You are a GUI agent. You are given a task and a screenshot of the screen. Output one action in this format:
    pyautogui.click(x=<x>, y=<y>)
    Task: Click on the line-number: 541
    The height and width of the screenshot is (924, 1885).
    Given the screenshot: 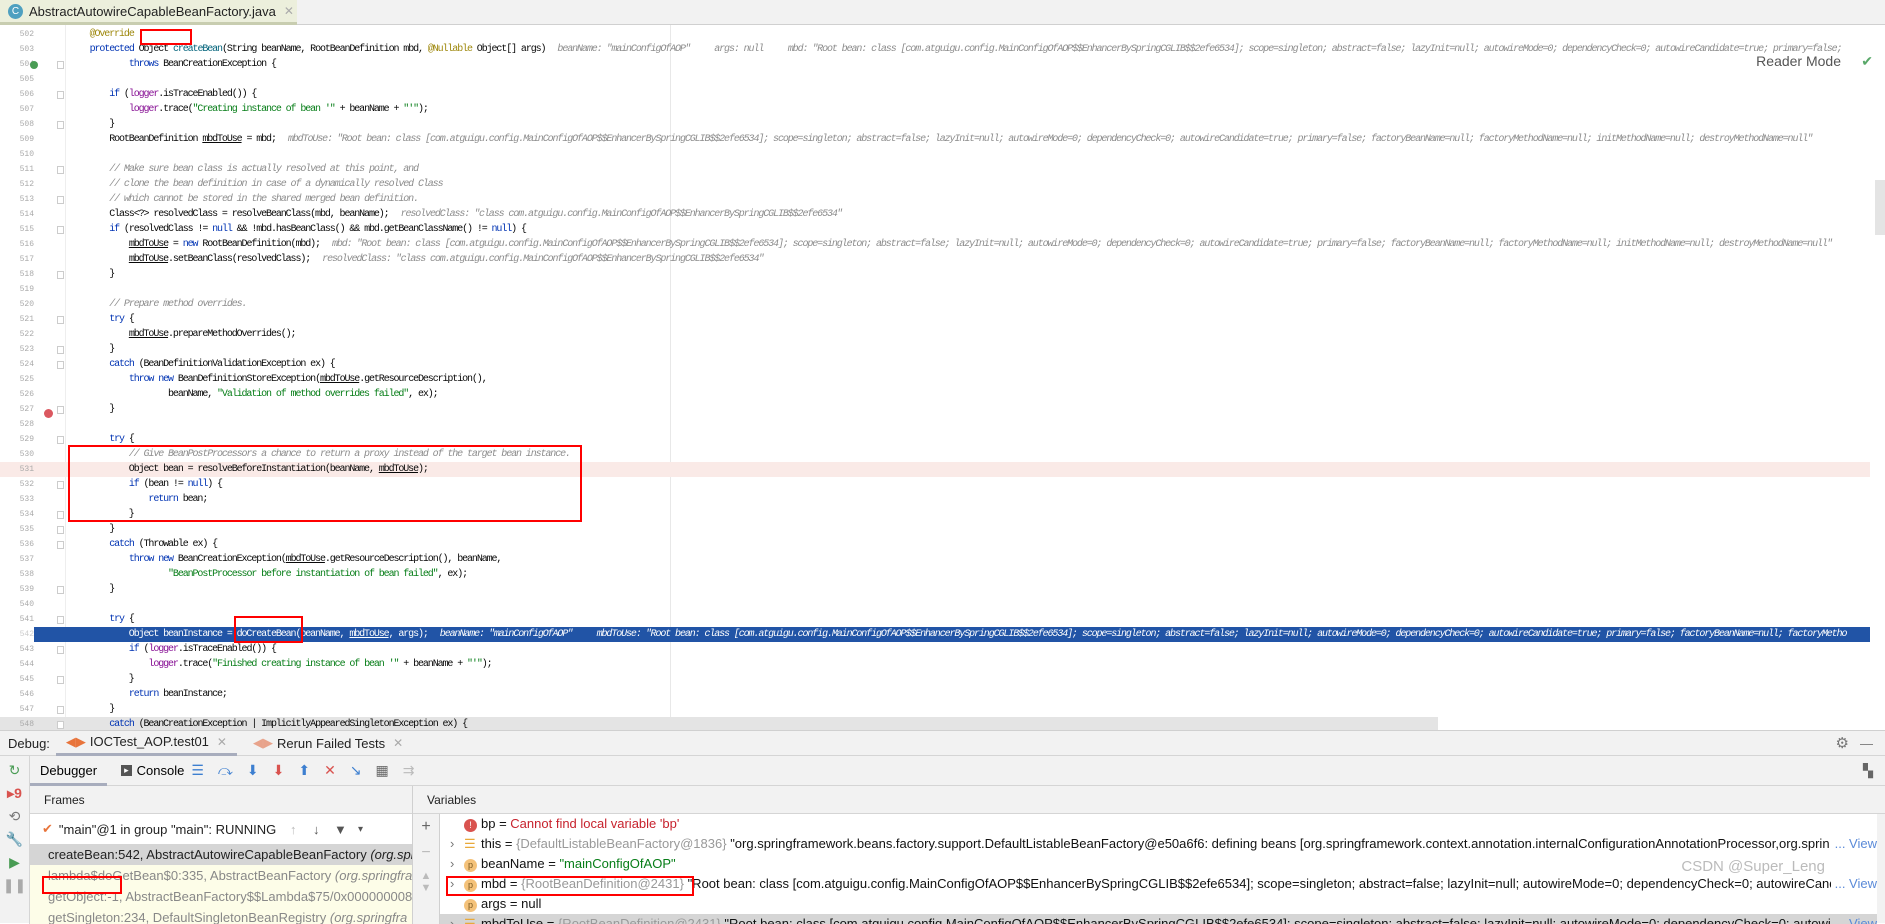 What is the action you would take?
    pyautogui.click(x=17, y=619)
    